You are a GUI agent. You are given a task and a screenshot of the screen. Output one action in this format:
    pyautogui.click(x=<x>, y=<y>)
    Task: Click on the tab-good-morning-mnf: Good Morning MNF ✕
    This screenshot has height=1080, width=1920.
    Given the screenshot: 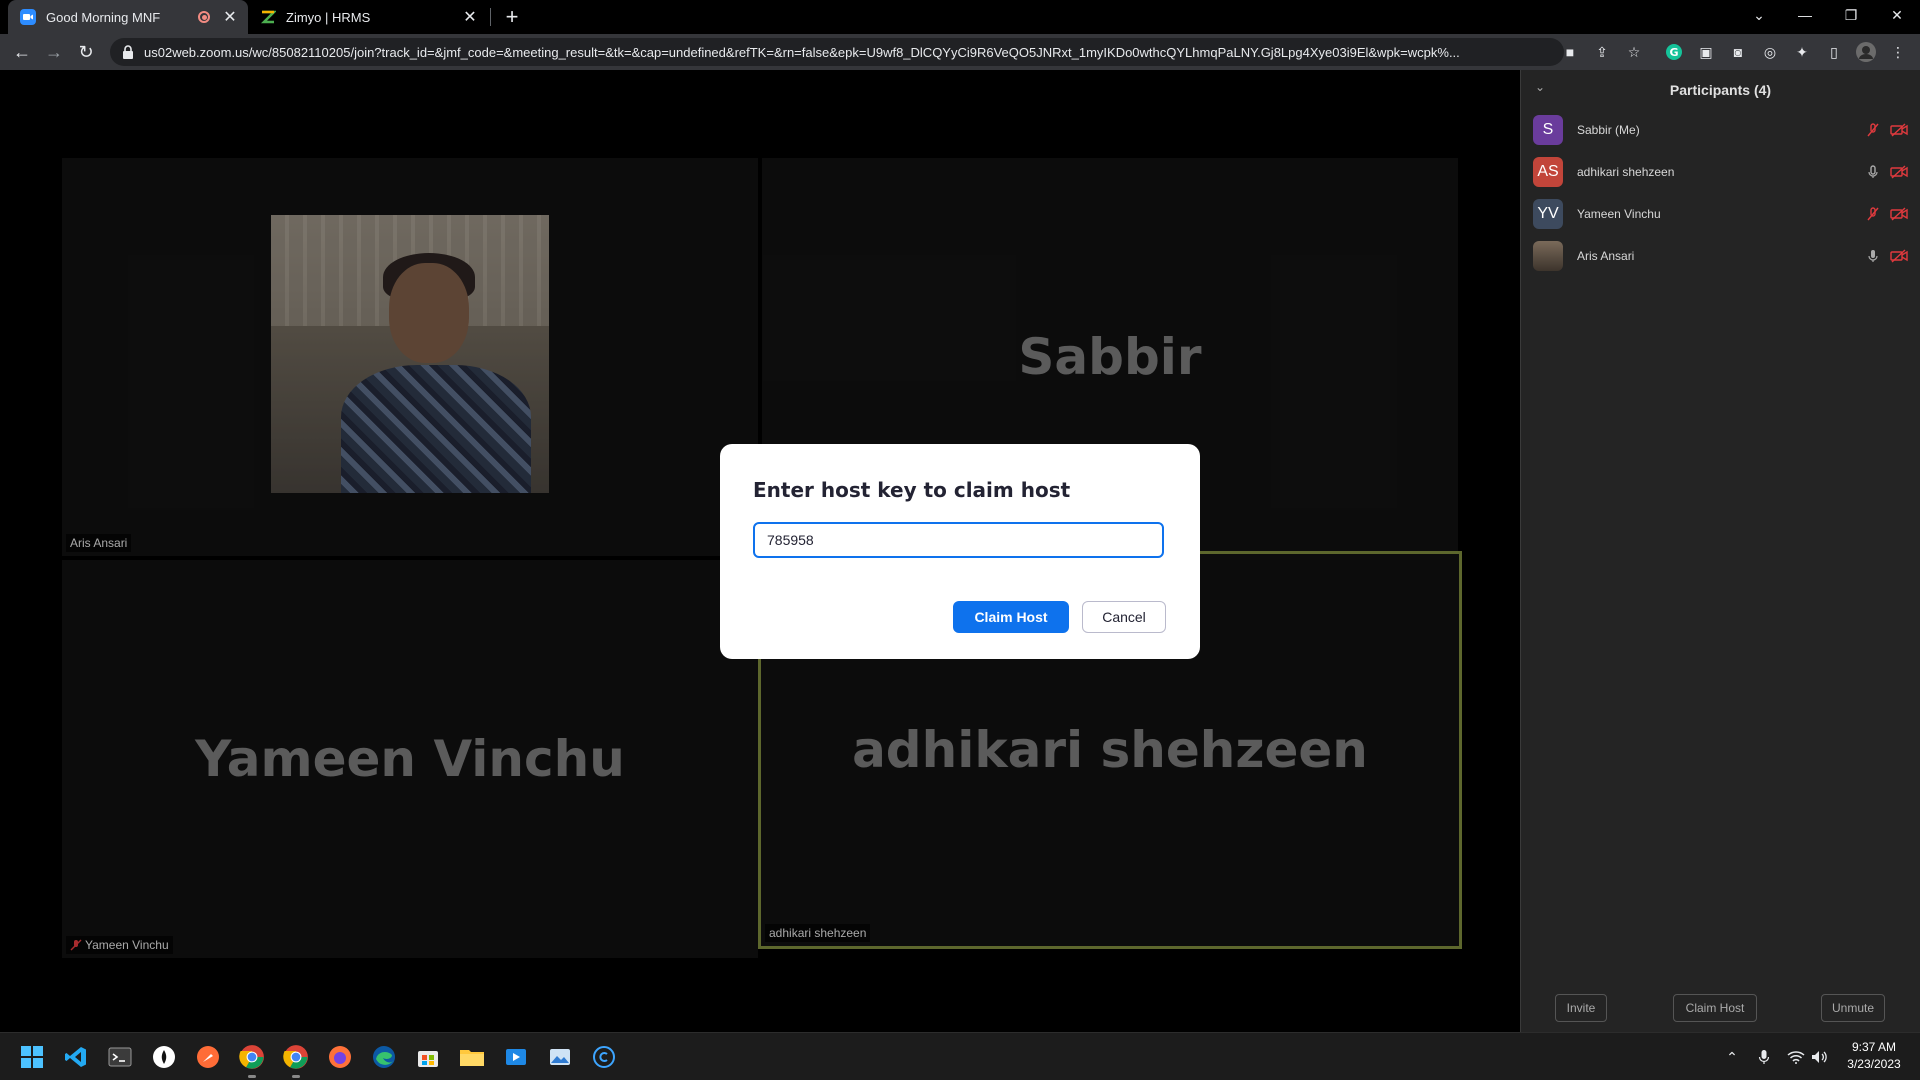 What is the action you would take?
    pyautogui.click(x=128, y=17)
    